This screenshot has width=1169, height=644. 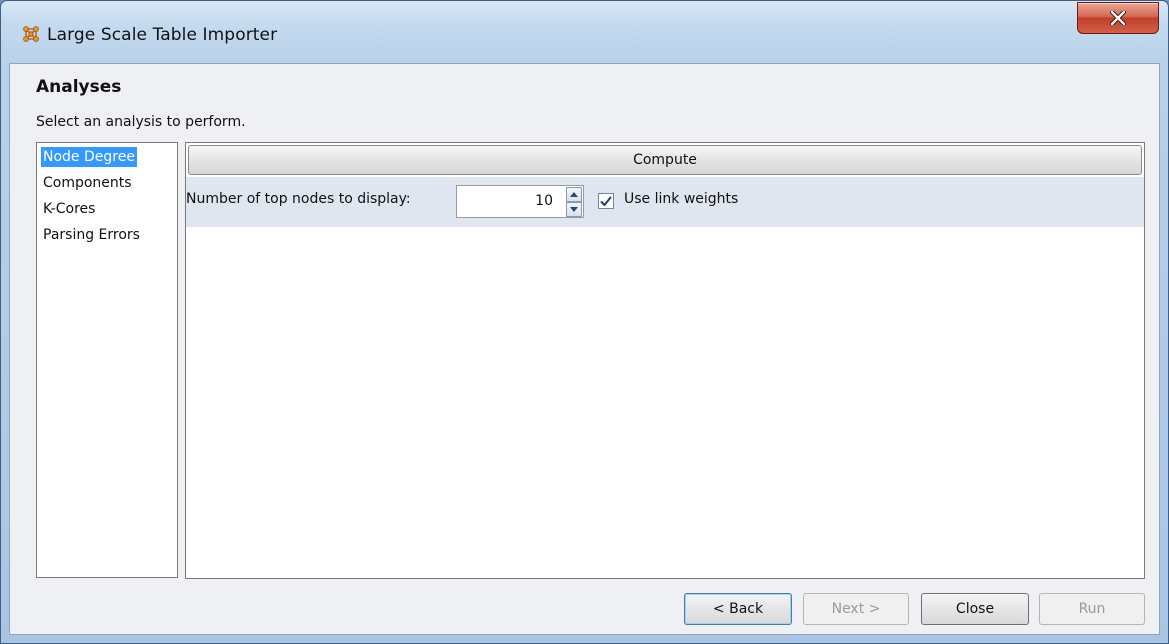 I want to click on window-title: Large Scale Table Importer, so click(x=162, y=35).